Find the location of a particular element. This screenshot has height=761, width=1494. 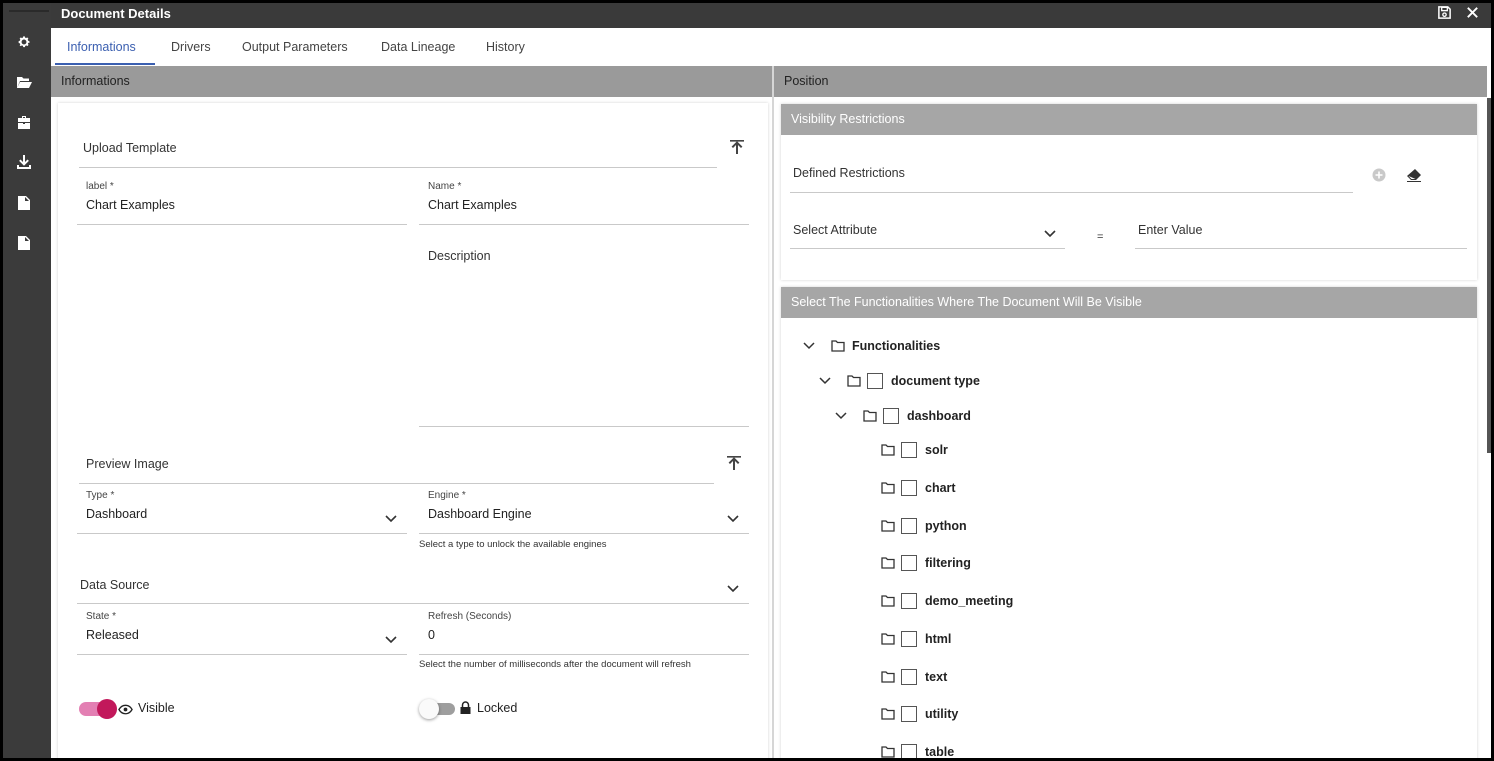

scrollbar is located at coordinates (1489, 275).